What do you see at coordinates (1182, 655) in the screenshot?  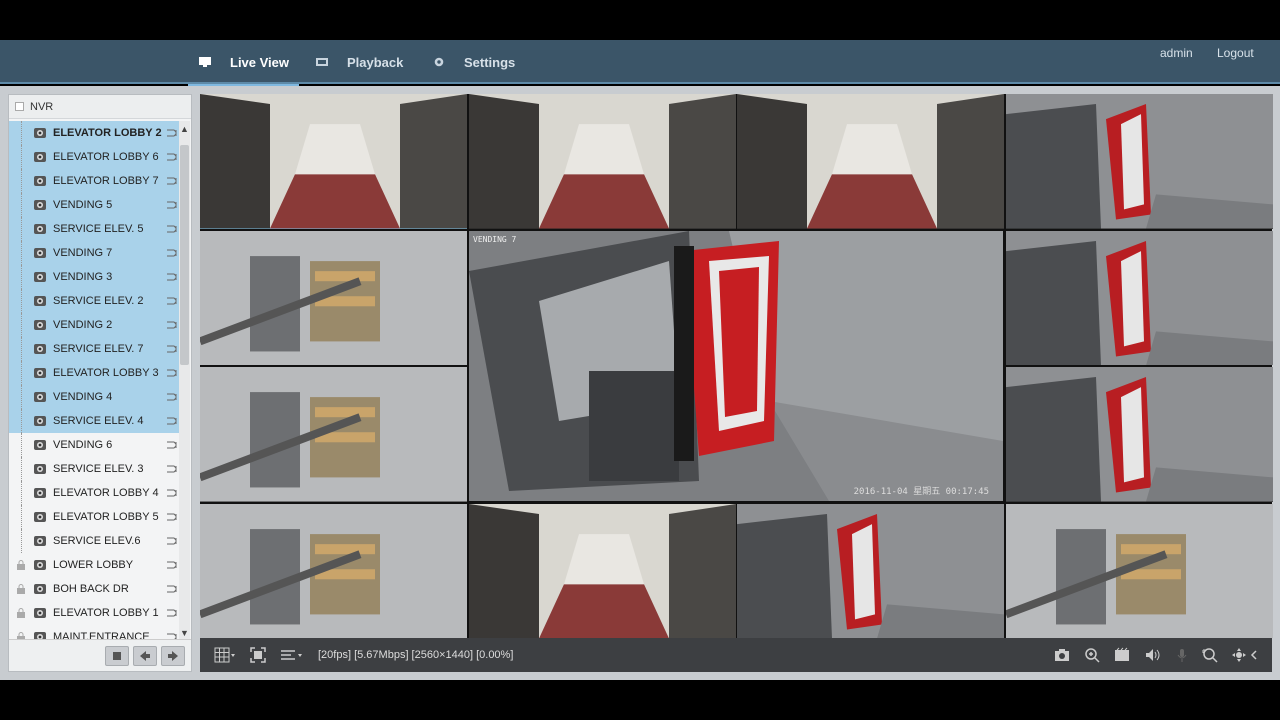 I see `microphone-icon` at bounding box center [1182, 655].